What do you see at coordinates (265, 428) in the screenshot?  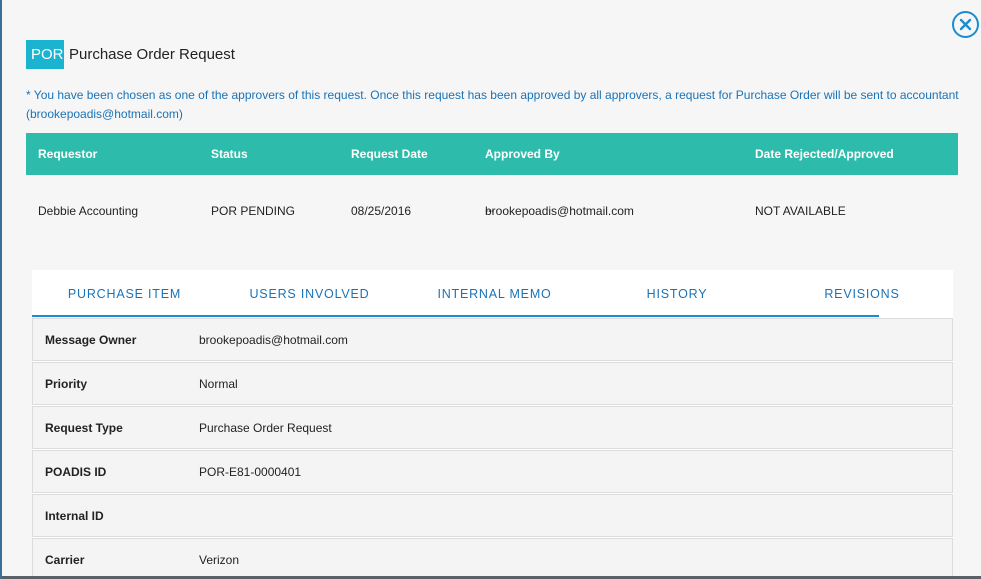 I see `detail-value: Purchase Order Request` at bounding box center [265, 428].